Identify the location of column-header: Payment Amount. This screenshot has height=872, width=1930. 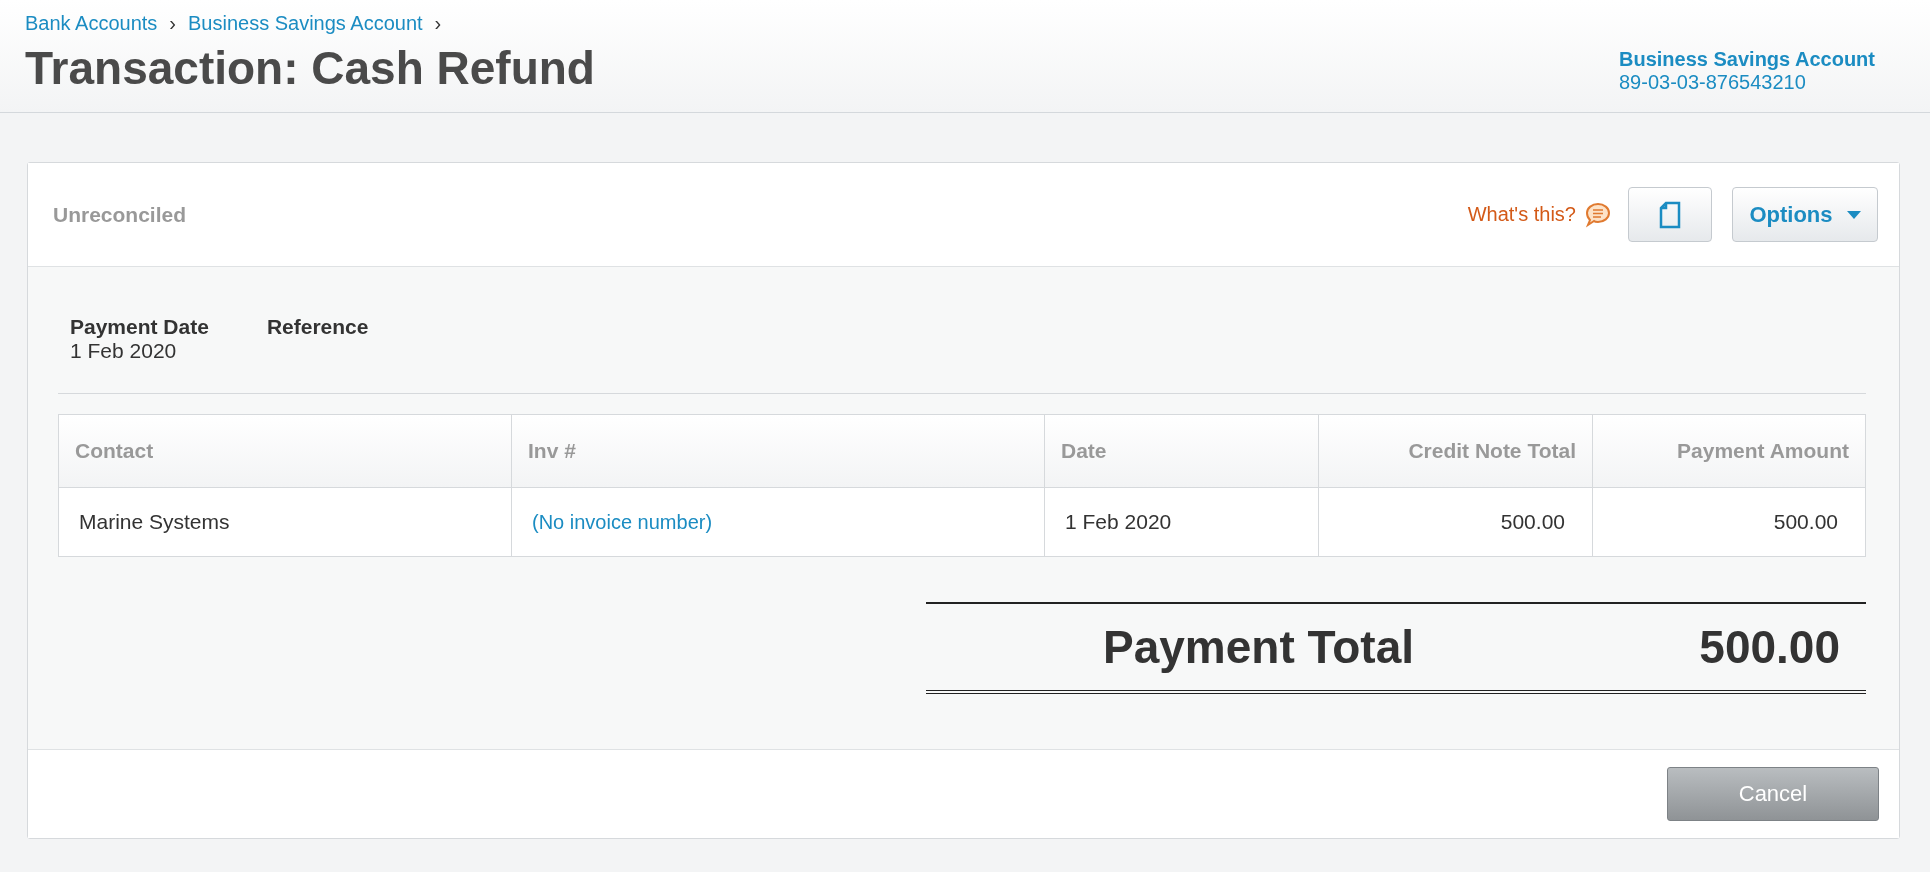
(1728, 451).